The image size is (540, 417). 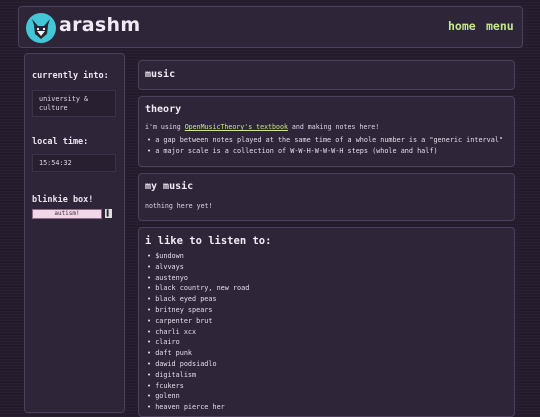 What do you see at coordinates (198, 364) in the screenshot?
I see `artist-list-item: dawid podsiadlo` at bounding box center [198, 364].